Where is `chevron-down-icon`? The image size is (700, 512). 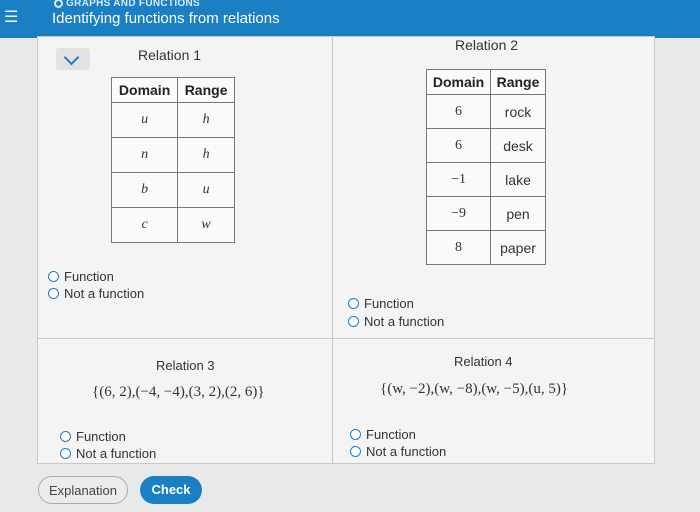 chevron-down-icon is located at coordinates (71, 57).